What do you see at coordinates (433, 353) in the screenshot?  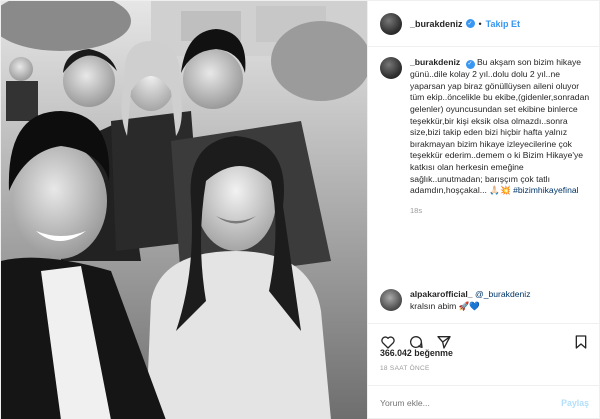 I see `likes-label: beğenme` at bounding box center [433, 353].